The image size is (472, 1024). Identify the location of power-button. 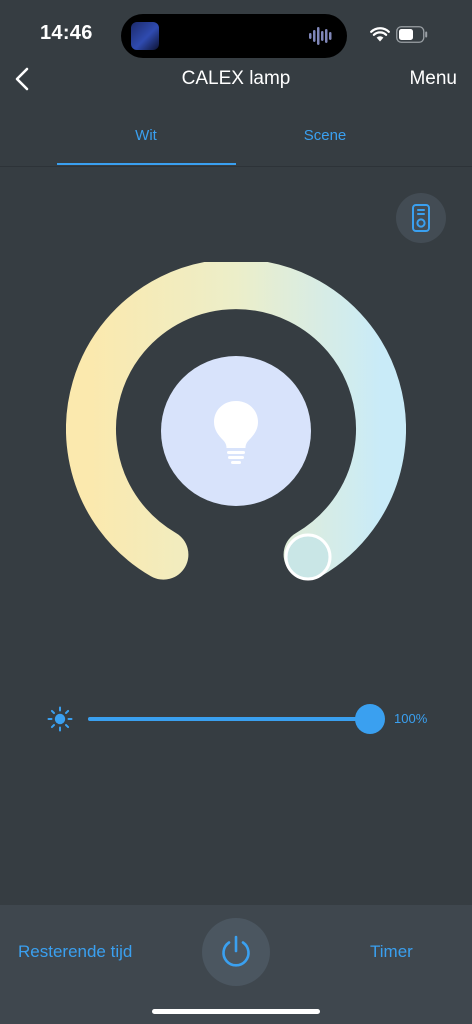
(236, 952).